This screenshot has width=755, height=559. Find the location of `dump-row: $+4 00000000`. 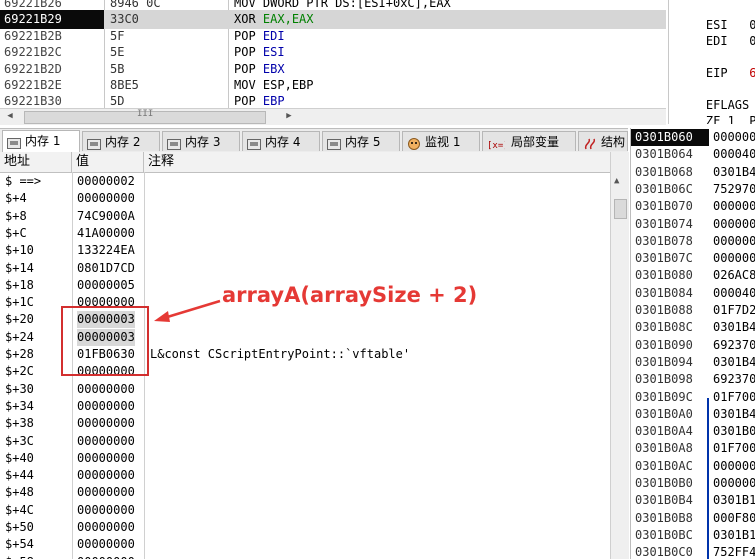

dump-row: $+4 00000000 is located at coordinates (305, 198).